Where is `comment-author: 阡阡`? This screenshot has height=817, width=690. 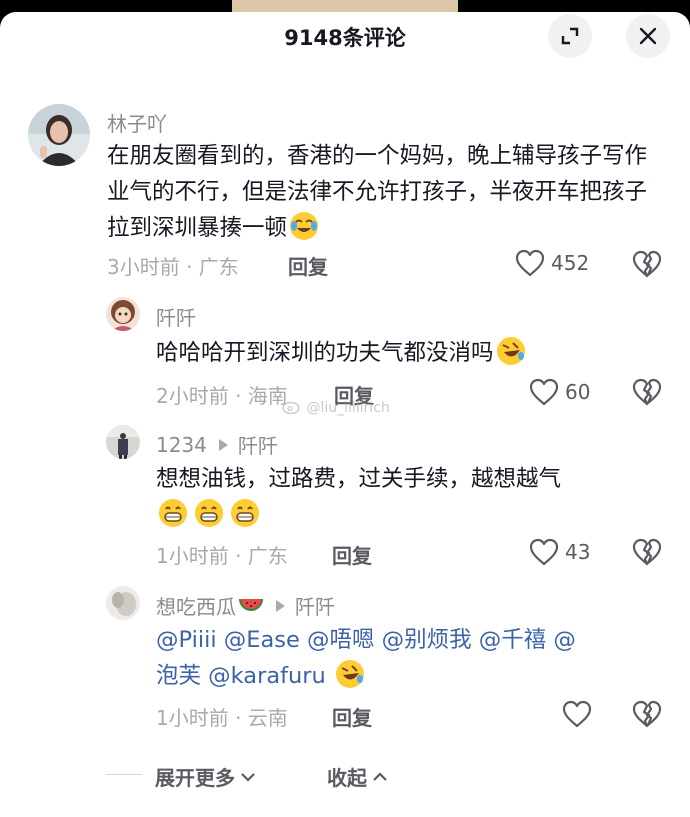
comment-author: 阡阡 is located at coordinates (176, 316).